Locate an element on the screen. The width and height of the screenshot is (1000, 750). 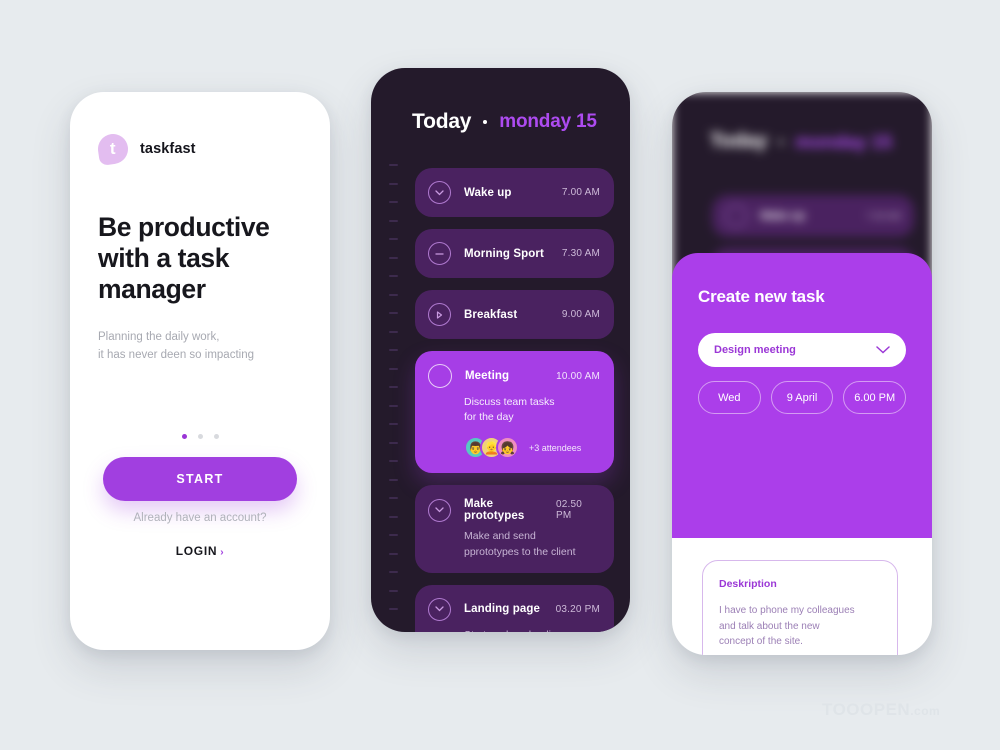
task-time: 03.20 PM is located at coordinates (577, 609).